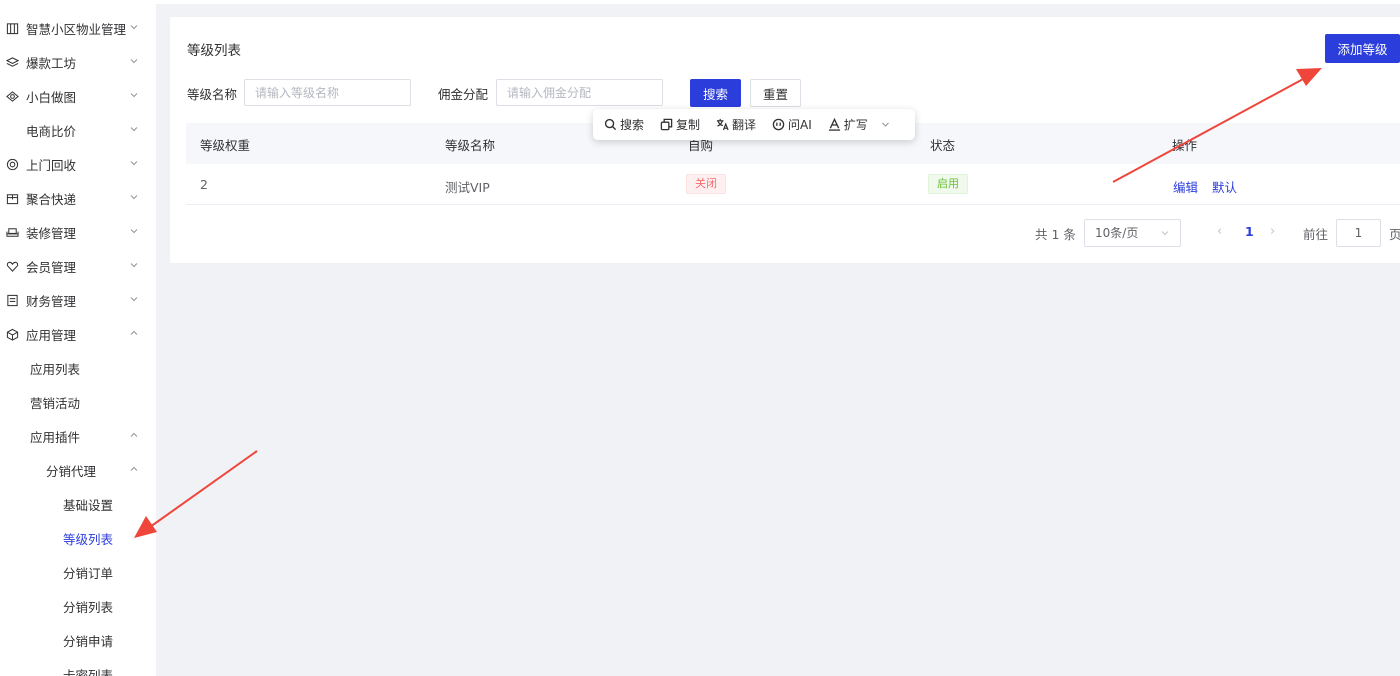  I want to click on menu-label: 会员管理, so click(51, 267).